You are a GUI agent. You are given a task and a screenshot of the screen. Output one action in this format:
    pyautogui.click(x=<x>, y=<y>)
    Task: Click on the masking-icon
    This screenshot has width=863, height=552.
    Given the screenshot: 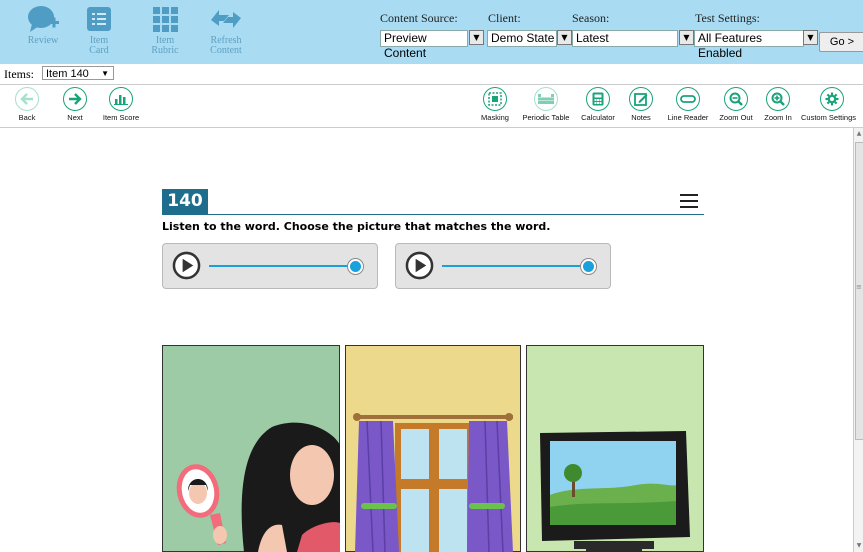 What is the action you would take?
    pyautogui.click(x=495, y=99)
    